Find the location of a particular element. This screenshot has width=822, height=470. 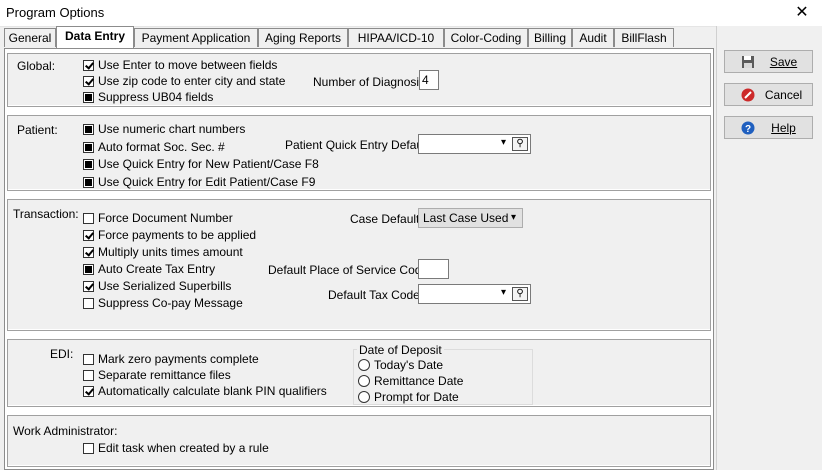

default-pos-label: Default Place of Service Code: is located at coordinates (350, 270).